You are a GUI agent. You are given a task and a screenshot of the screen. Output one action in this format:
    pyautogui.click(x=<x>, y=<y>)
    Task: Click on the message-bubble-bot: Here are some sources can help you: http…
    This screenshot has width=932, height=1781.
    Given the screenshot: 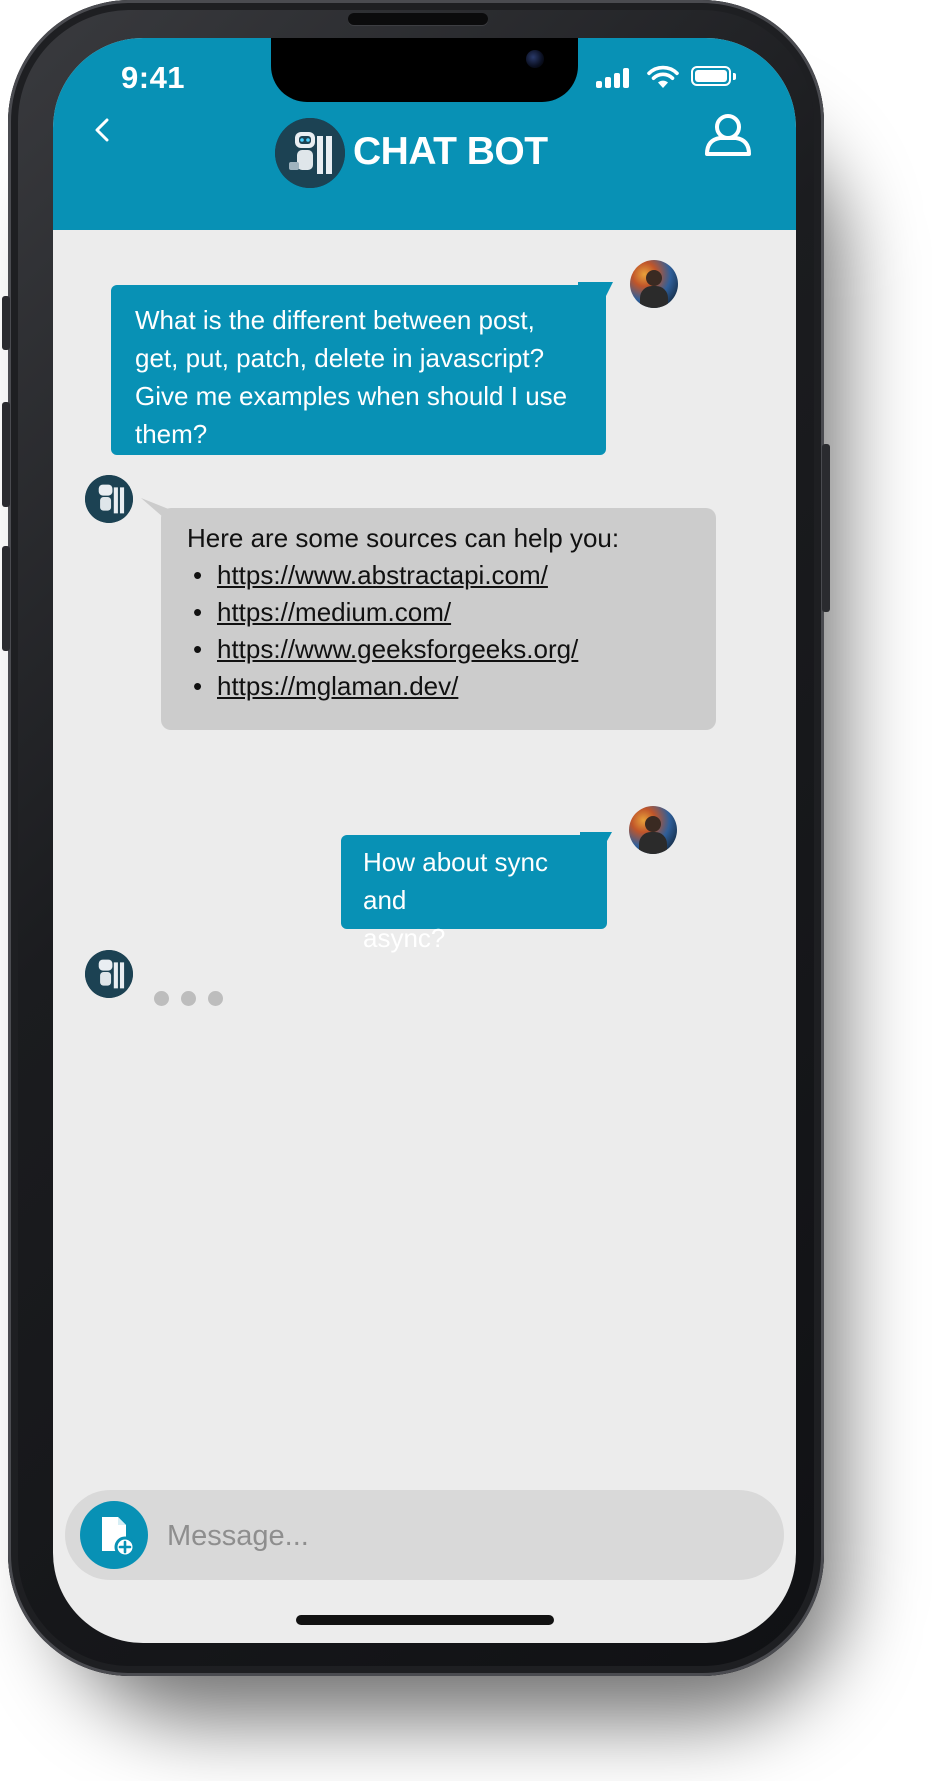 What is the action you would take?
    pyautogui.click(x=438, y=619)
    